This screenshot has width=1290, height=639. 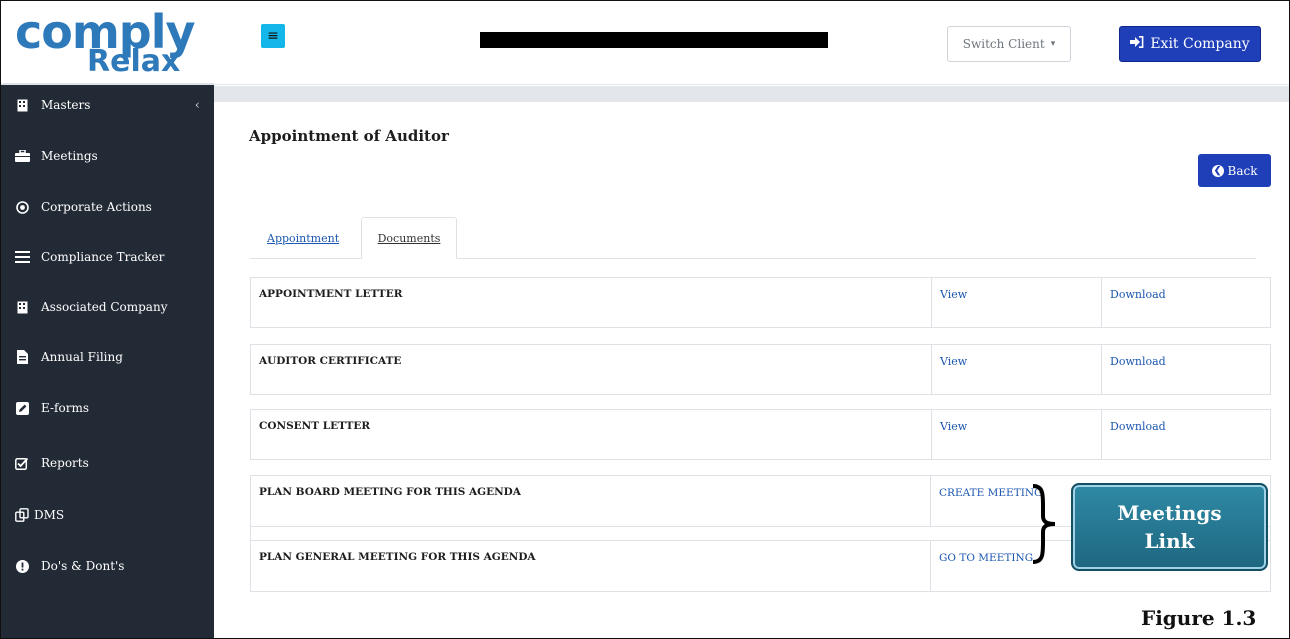 I want to click on sidebar-item-corporate-actions: Corporate Actions, so click(x=107, y=207).